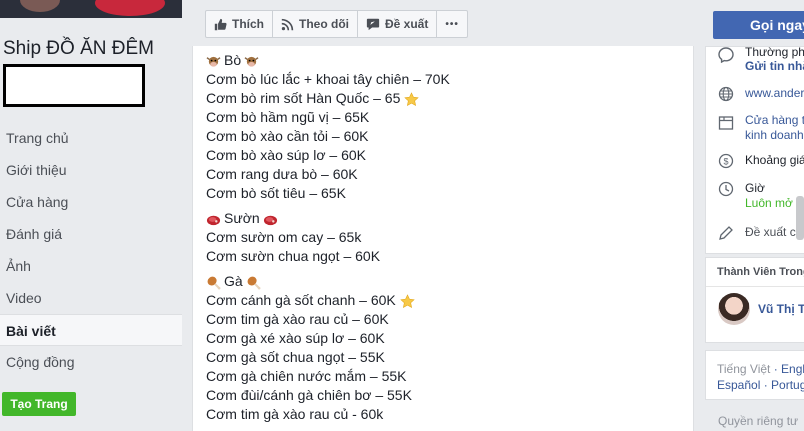 This screenshot has width=804, height=431. What do you see at coordinates (407, 24) in the screenshot?
I see `suggest-label: Đề xuất` at bounding box center [407, 24].